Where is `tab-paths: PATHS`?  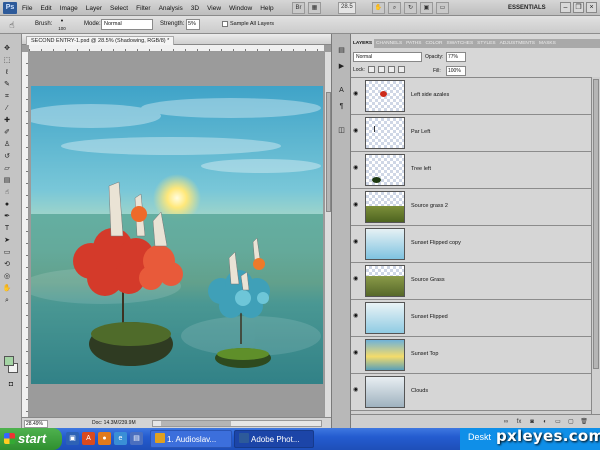
tab-paths: PATHS is located at coordinates (413, 43).